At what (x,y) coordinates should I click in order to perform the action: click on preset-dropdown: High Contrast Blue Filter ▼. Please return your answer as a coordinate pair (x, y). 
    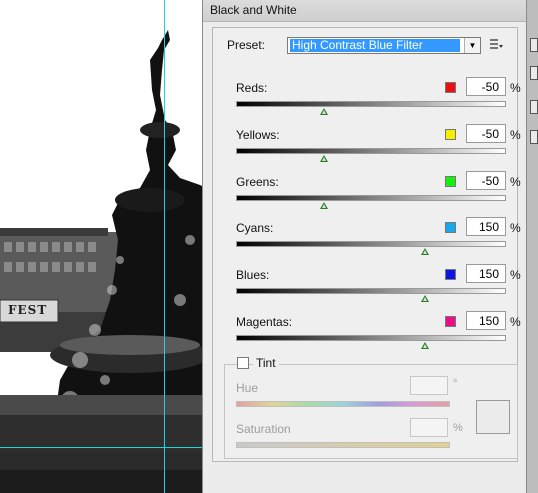
    Looking at the image, I should click on (384, 45).